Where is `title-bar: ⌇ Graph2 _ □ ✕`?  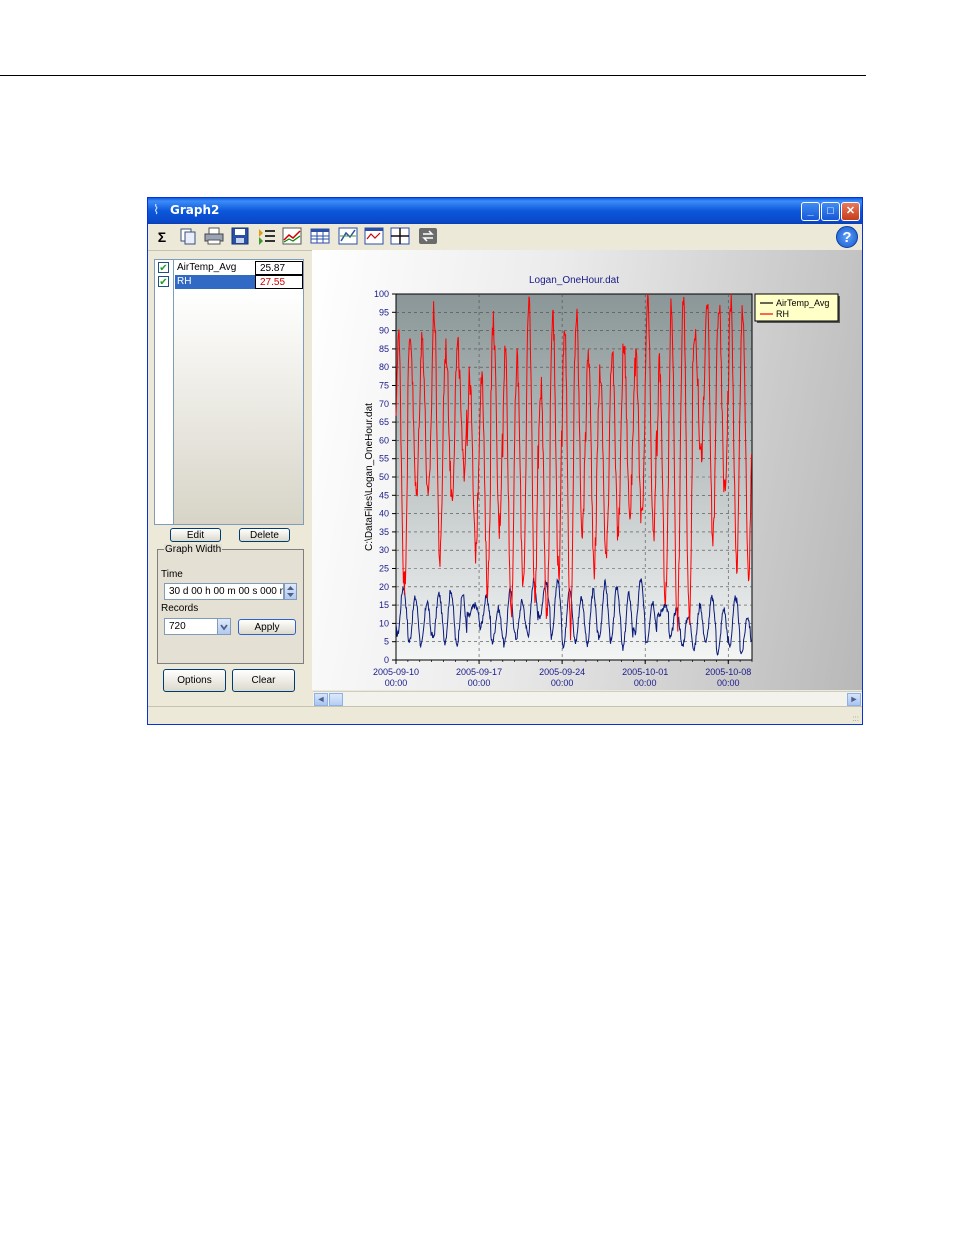 title-bar: ⌇ Graph2 _ □ ✕ is located at coordinates (505, 211).